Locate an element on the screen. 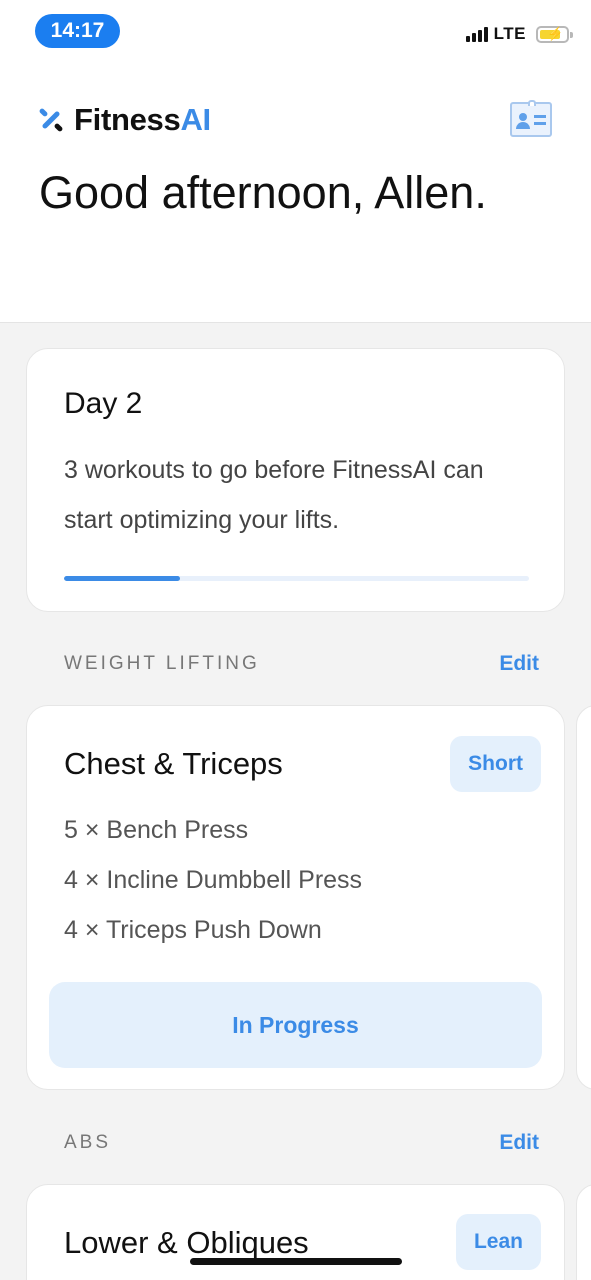  exercise-item: 5 × Bench Press is located at coordinates (156, 830).